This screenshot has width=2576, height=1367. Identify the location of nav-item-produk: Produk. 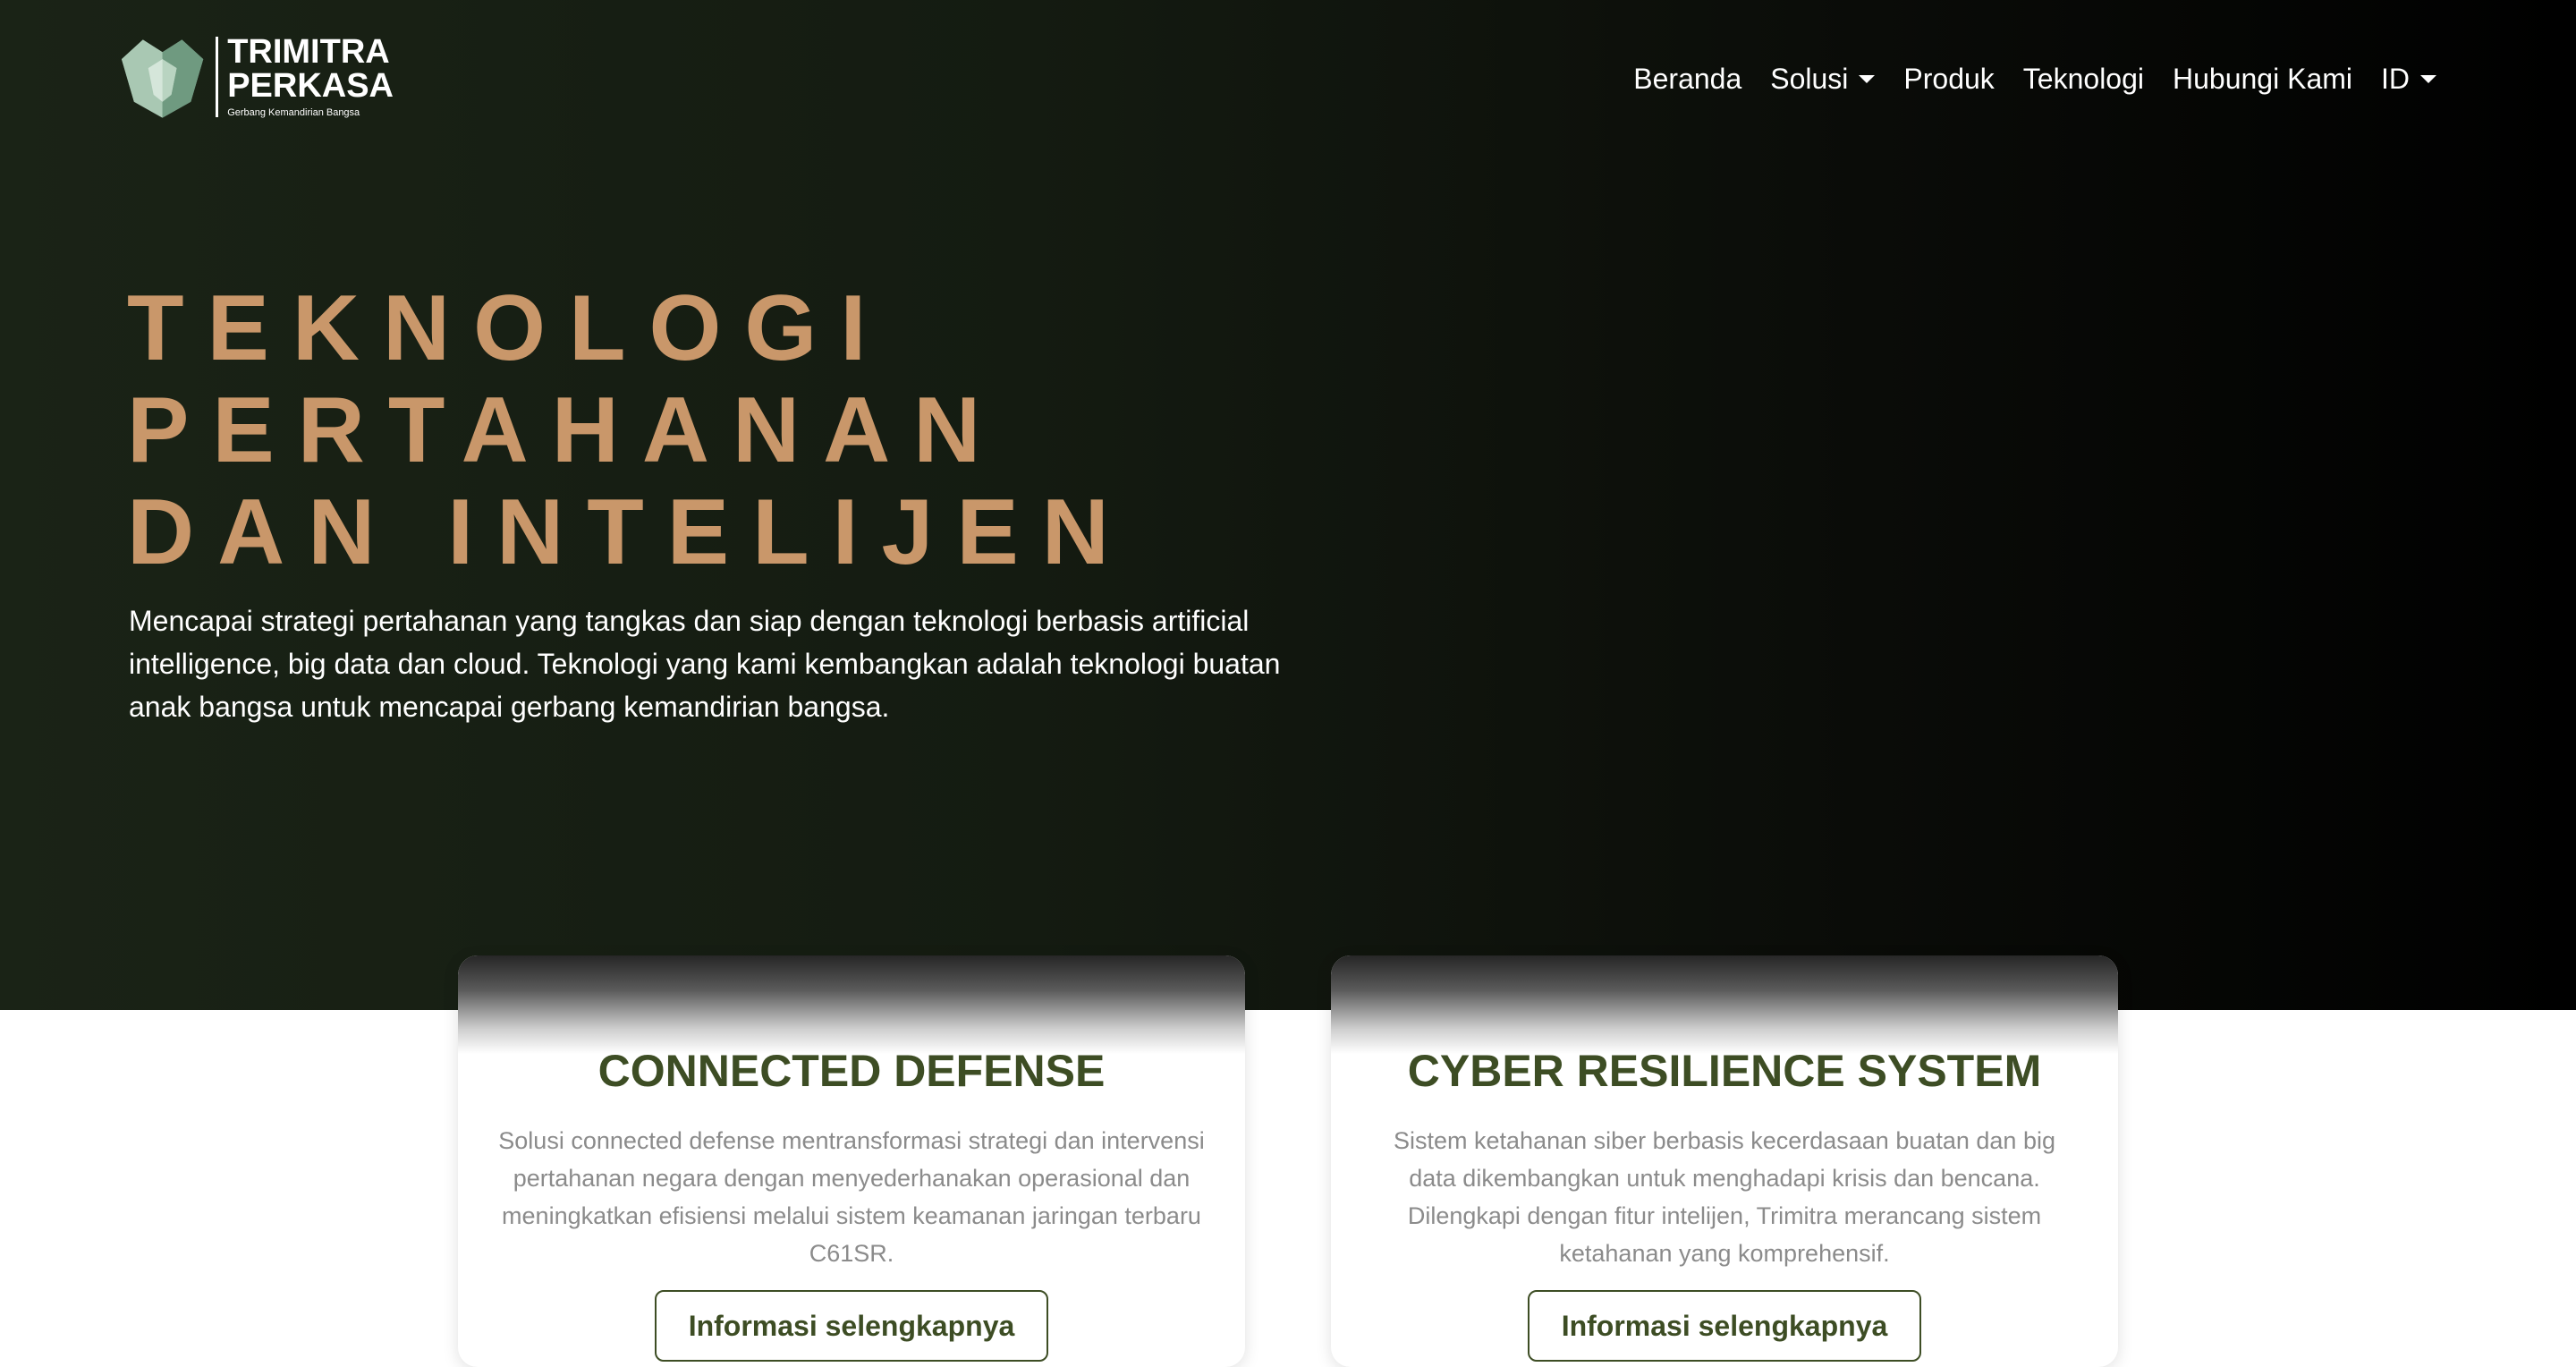
(1948, 79).